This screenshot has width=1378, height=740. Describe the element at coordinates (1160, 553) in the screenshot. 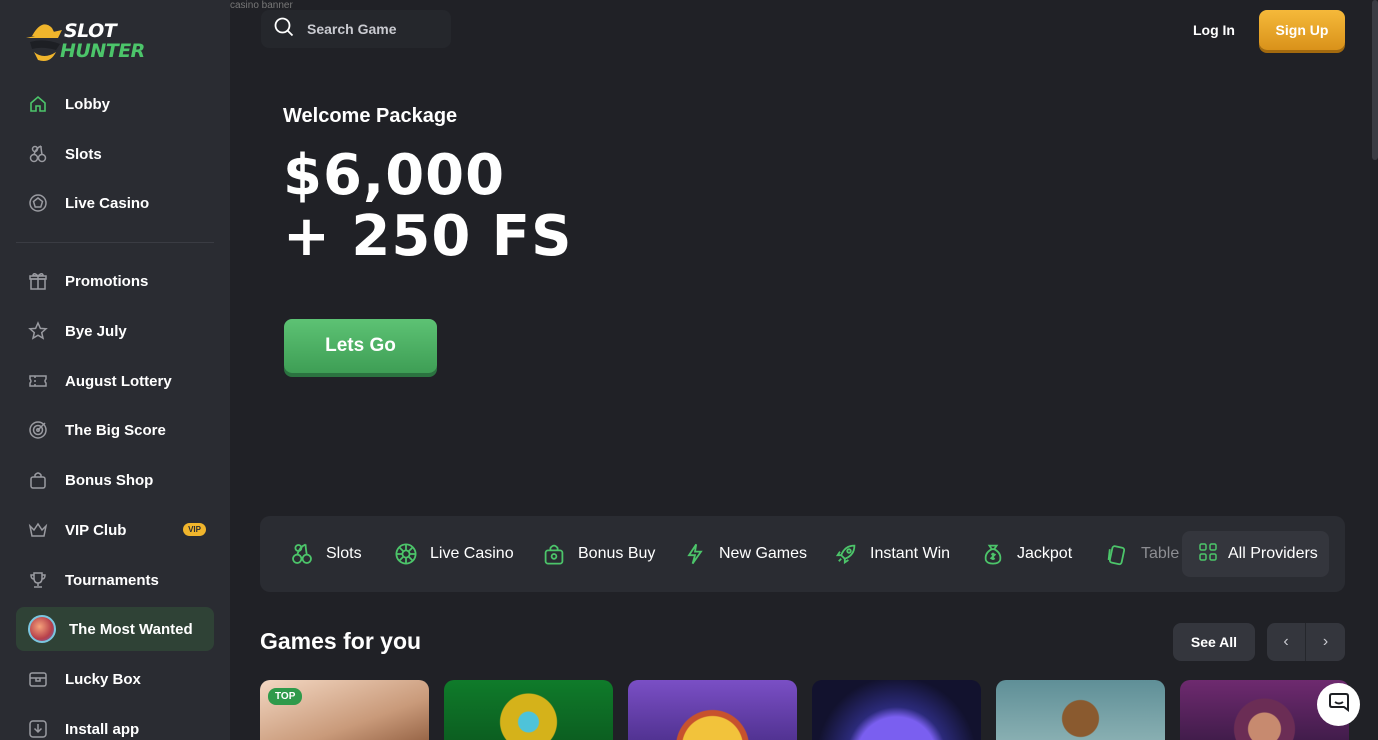

I see `category-label: Table` at that location.